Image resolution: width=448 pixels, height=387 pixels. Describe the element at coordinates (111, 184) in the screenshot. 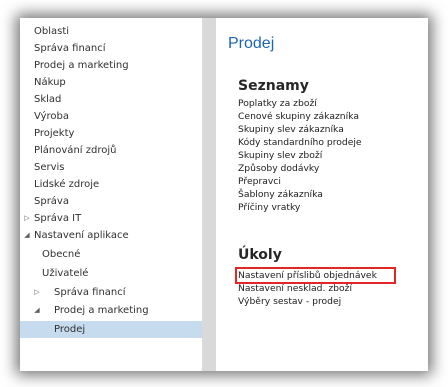

I see `sidebar-item: Lidské zdroje` at that location.